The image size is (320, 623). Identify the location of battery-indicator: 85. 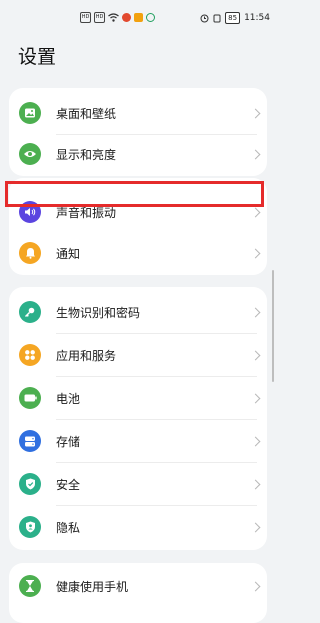
(233, 18).